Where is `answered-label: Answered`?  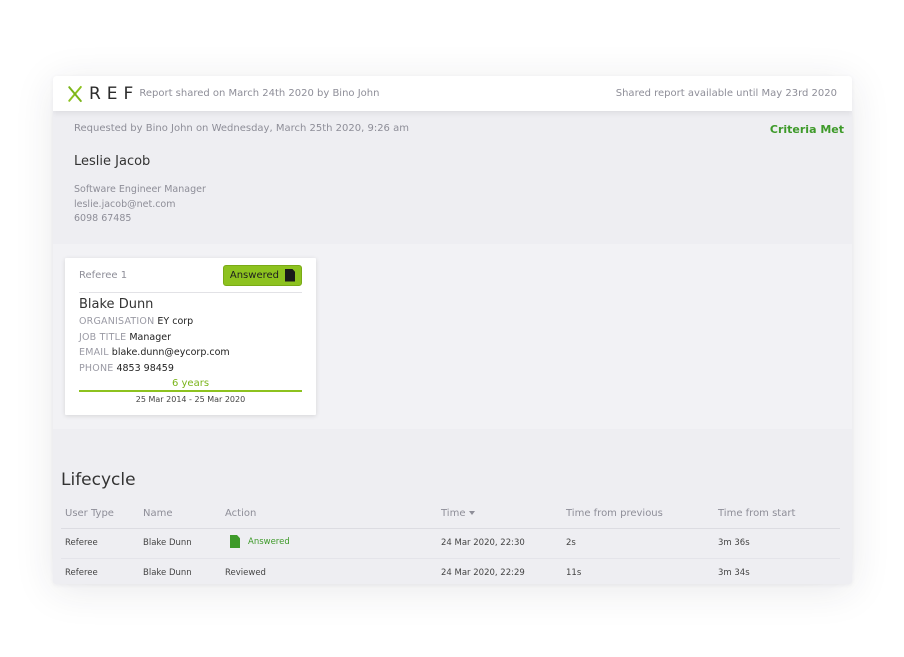 answered-label: Answered is located at coordinates (254, 275).